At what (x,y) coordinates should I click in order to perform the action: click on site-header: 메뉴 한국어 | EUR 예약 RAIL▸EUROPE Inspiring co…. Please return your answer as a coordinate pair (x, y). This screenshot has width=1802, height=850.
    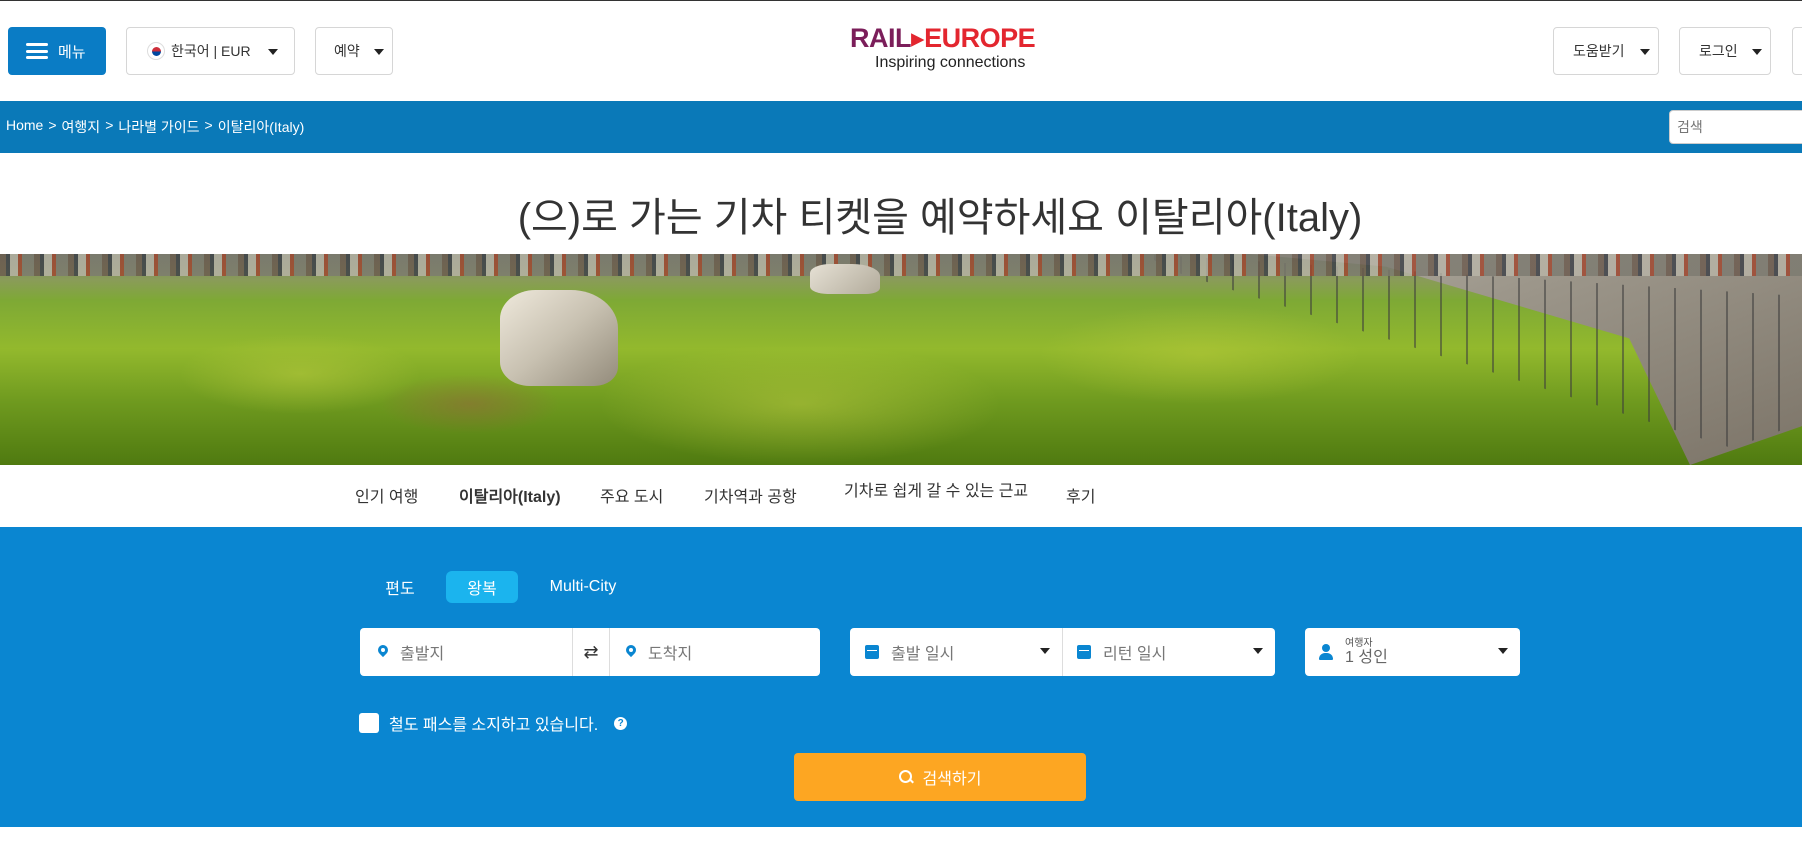
    Looking at the image, I should click on (901, 51).